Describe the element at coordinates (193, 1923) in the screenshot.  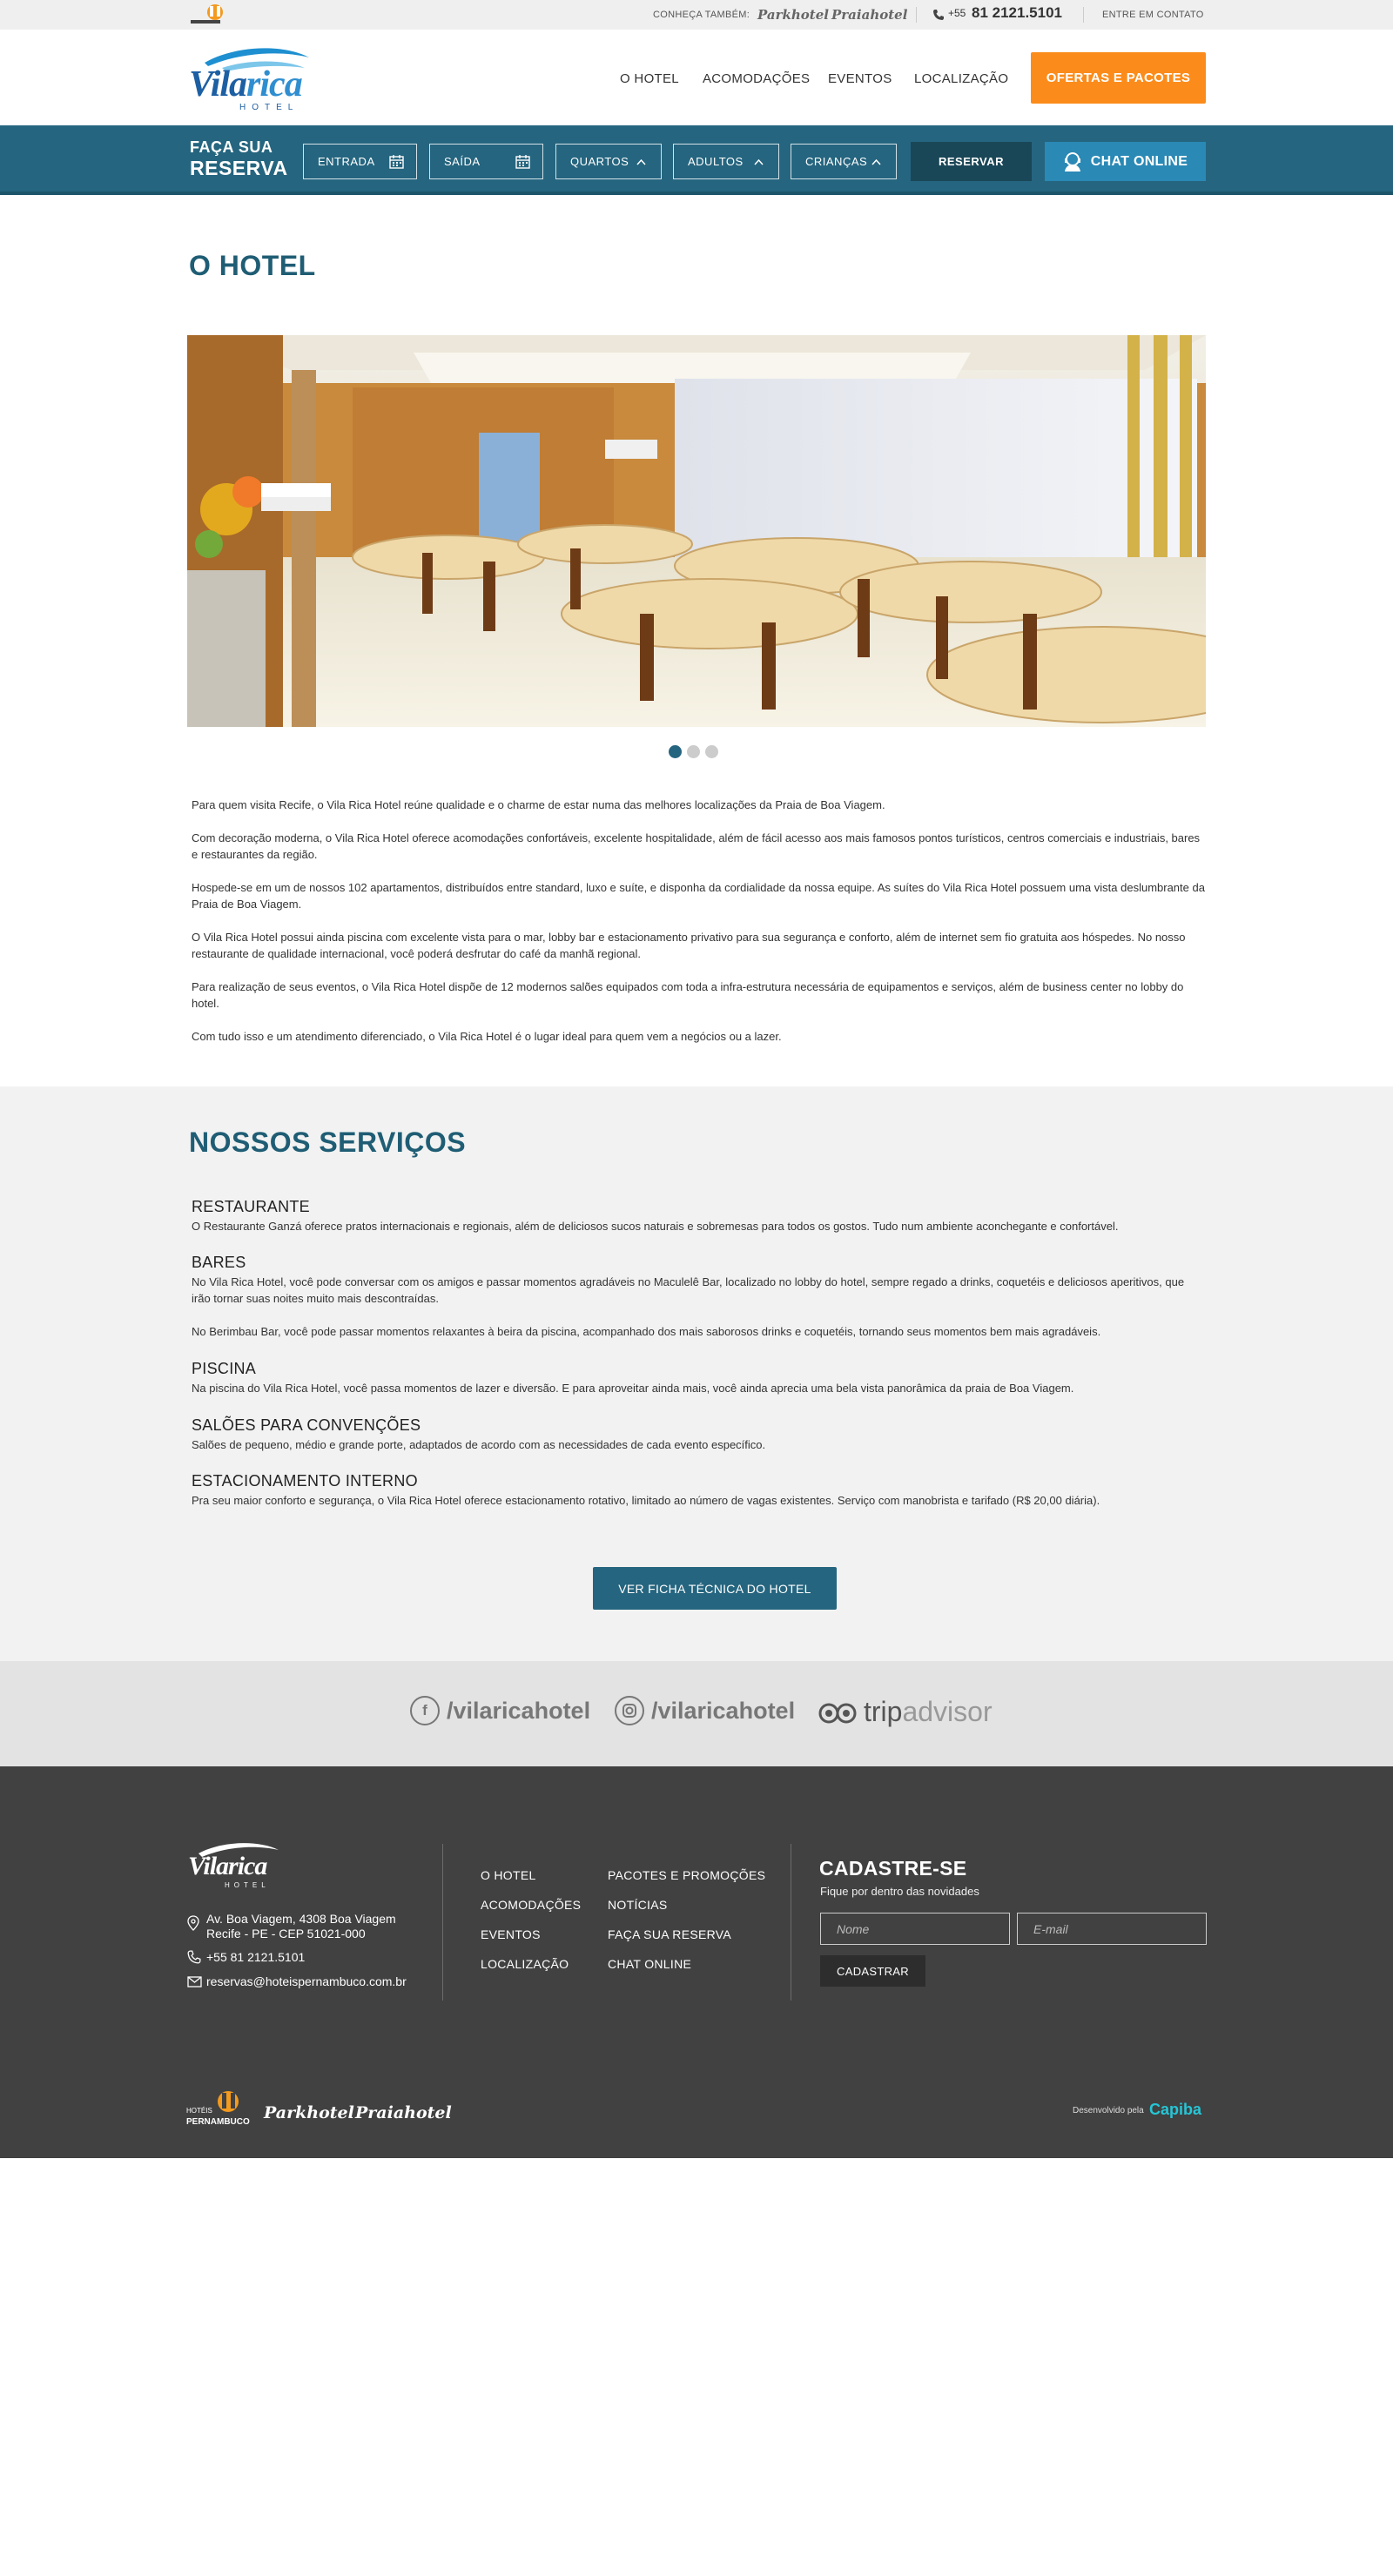
I see `location-pin-icon` at that location.